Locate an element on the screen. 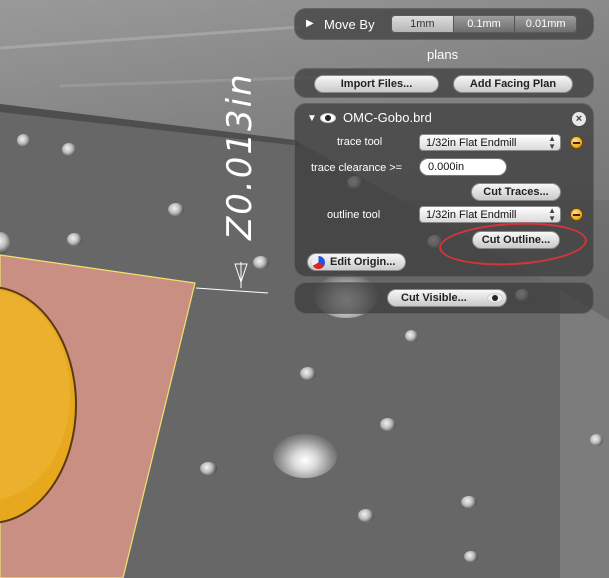 The image size is (609, 578). add-facing-plan-button: Add Facing Plan is located at coordinates (513, 84).